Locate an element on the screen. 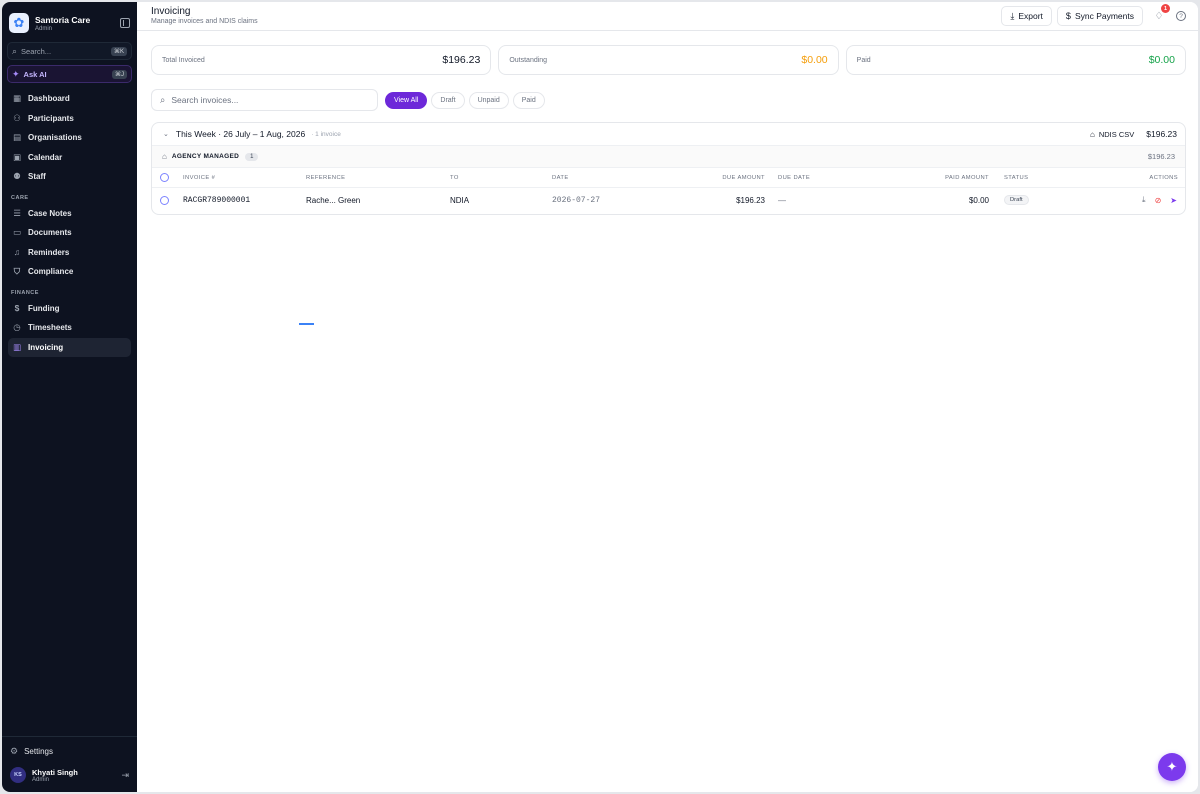 This screenshot has height=794, width=1200. search-shortcut: ⌘K is located at coordinates (118, 51).